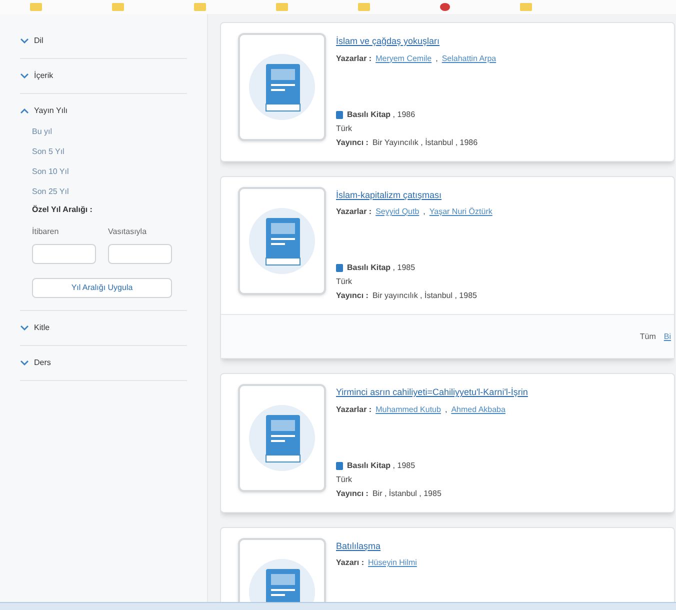 The image size is (676, 610). Describe the element at coordinates (404, 58) in the screenshot. I see `author-link: Meryem Cemile` at that location.